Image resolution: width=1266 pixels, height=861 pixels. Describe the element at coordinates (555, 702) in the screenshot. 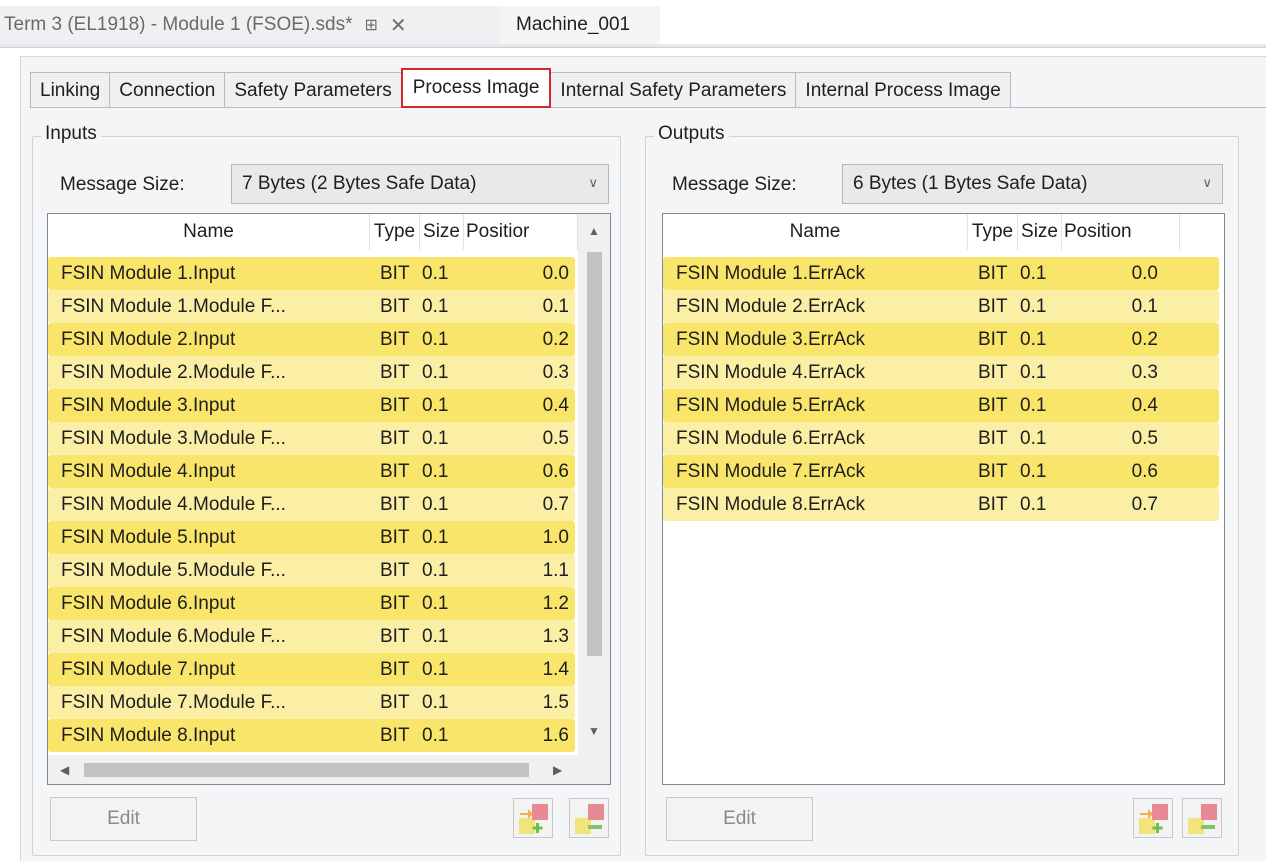

I see `cell-position: 1.5` at that location.